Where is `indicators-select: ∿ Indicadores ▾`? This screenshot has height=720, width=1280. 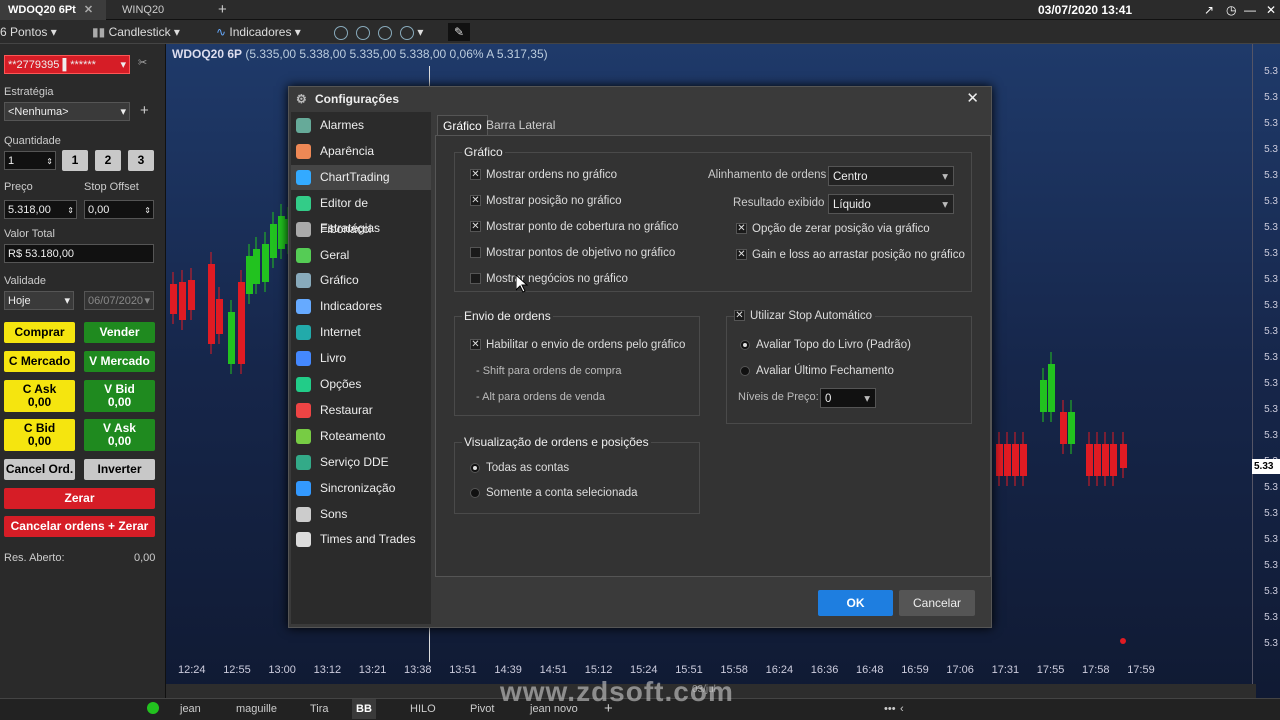
indicators-select: ∿ Indicadores ▾ is located at coordinates (258, 32).